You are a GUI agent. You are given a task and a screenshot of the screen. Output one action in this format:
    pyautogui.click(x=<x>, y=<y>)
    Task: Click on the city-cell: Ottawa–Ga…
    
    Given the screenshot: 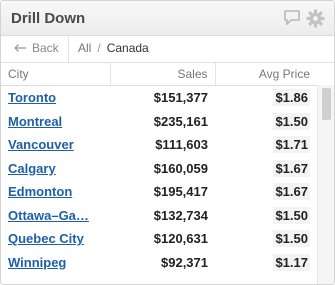 What is the action you would take?
    pyautogui.click(x=55, y=216)
    